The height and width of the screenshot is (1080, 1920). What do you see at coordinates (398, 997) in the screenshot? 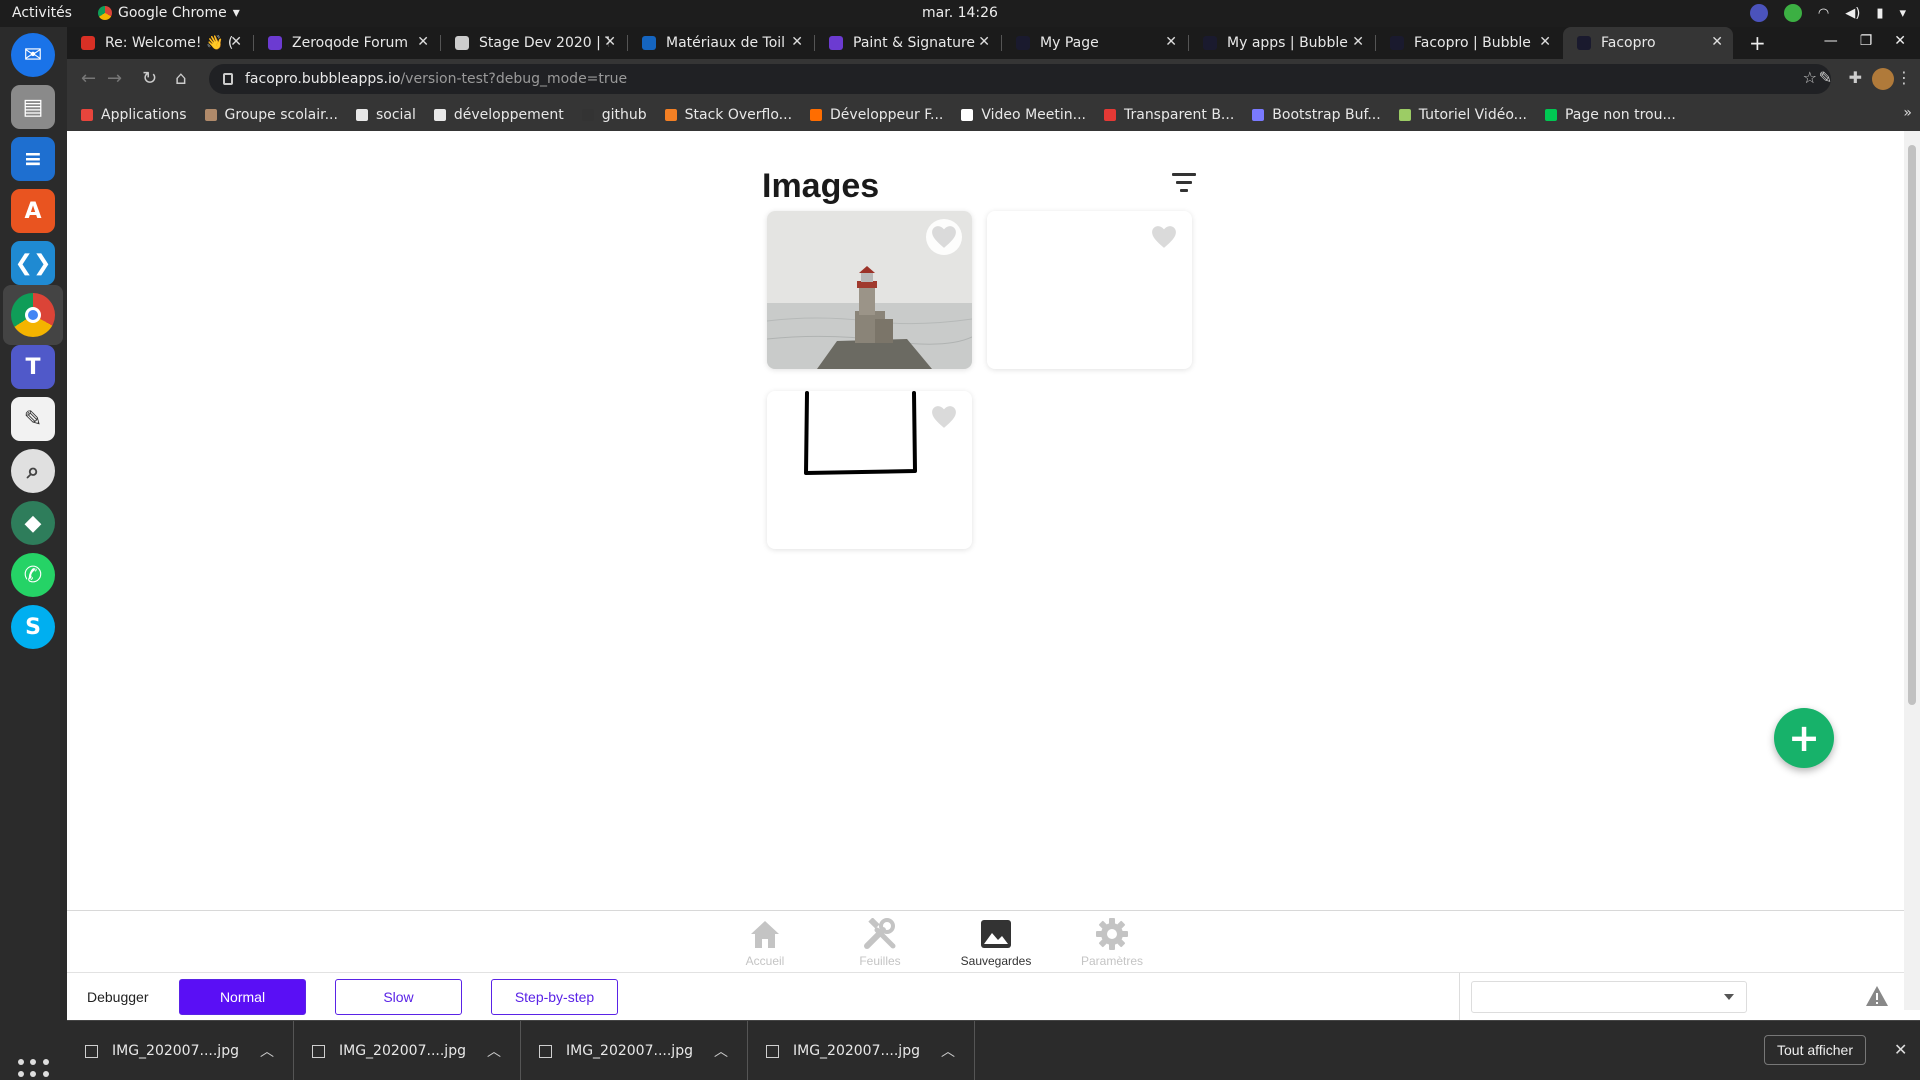
I see `debug-mode-slow-button: Slow` at bounding box center [398, 997].